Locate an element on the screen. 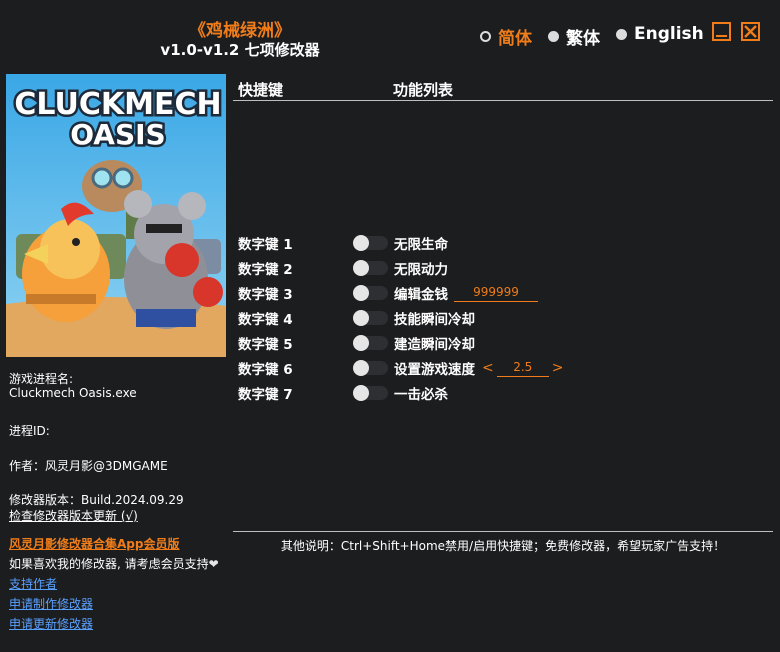 The width and height of the screenshot is (780, 652). lang-label: 繁体 is located at coordinates (583, 39).